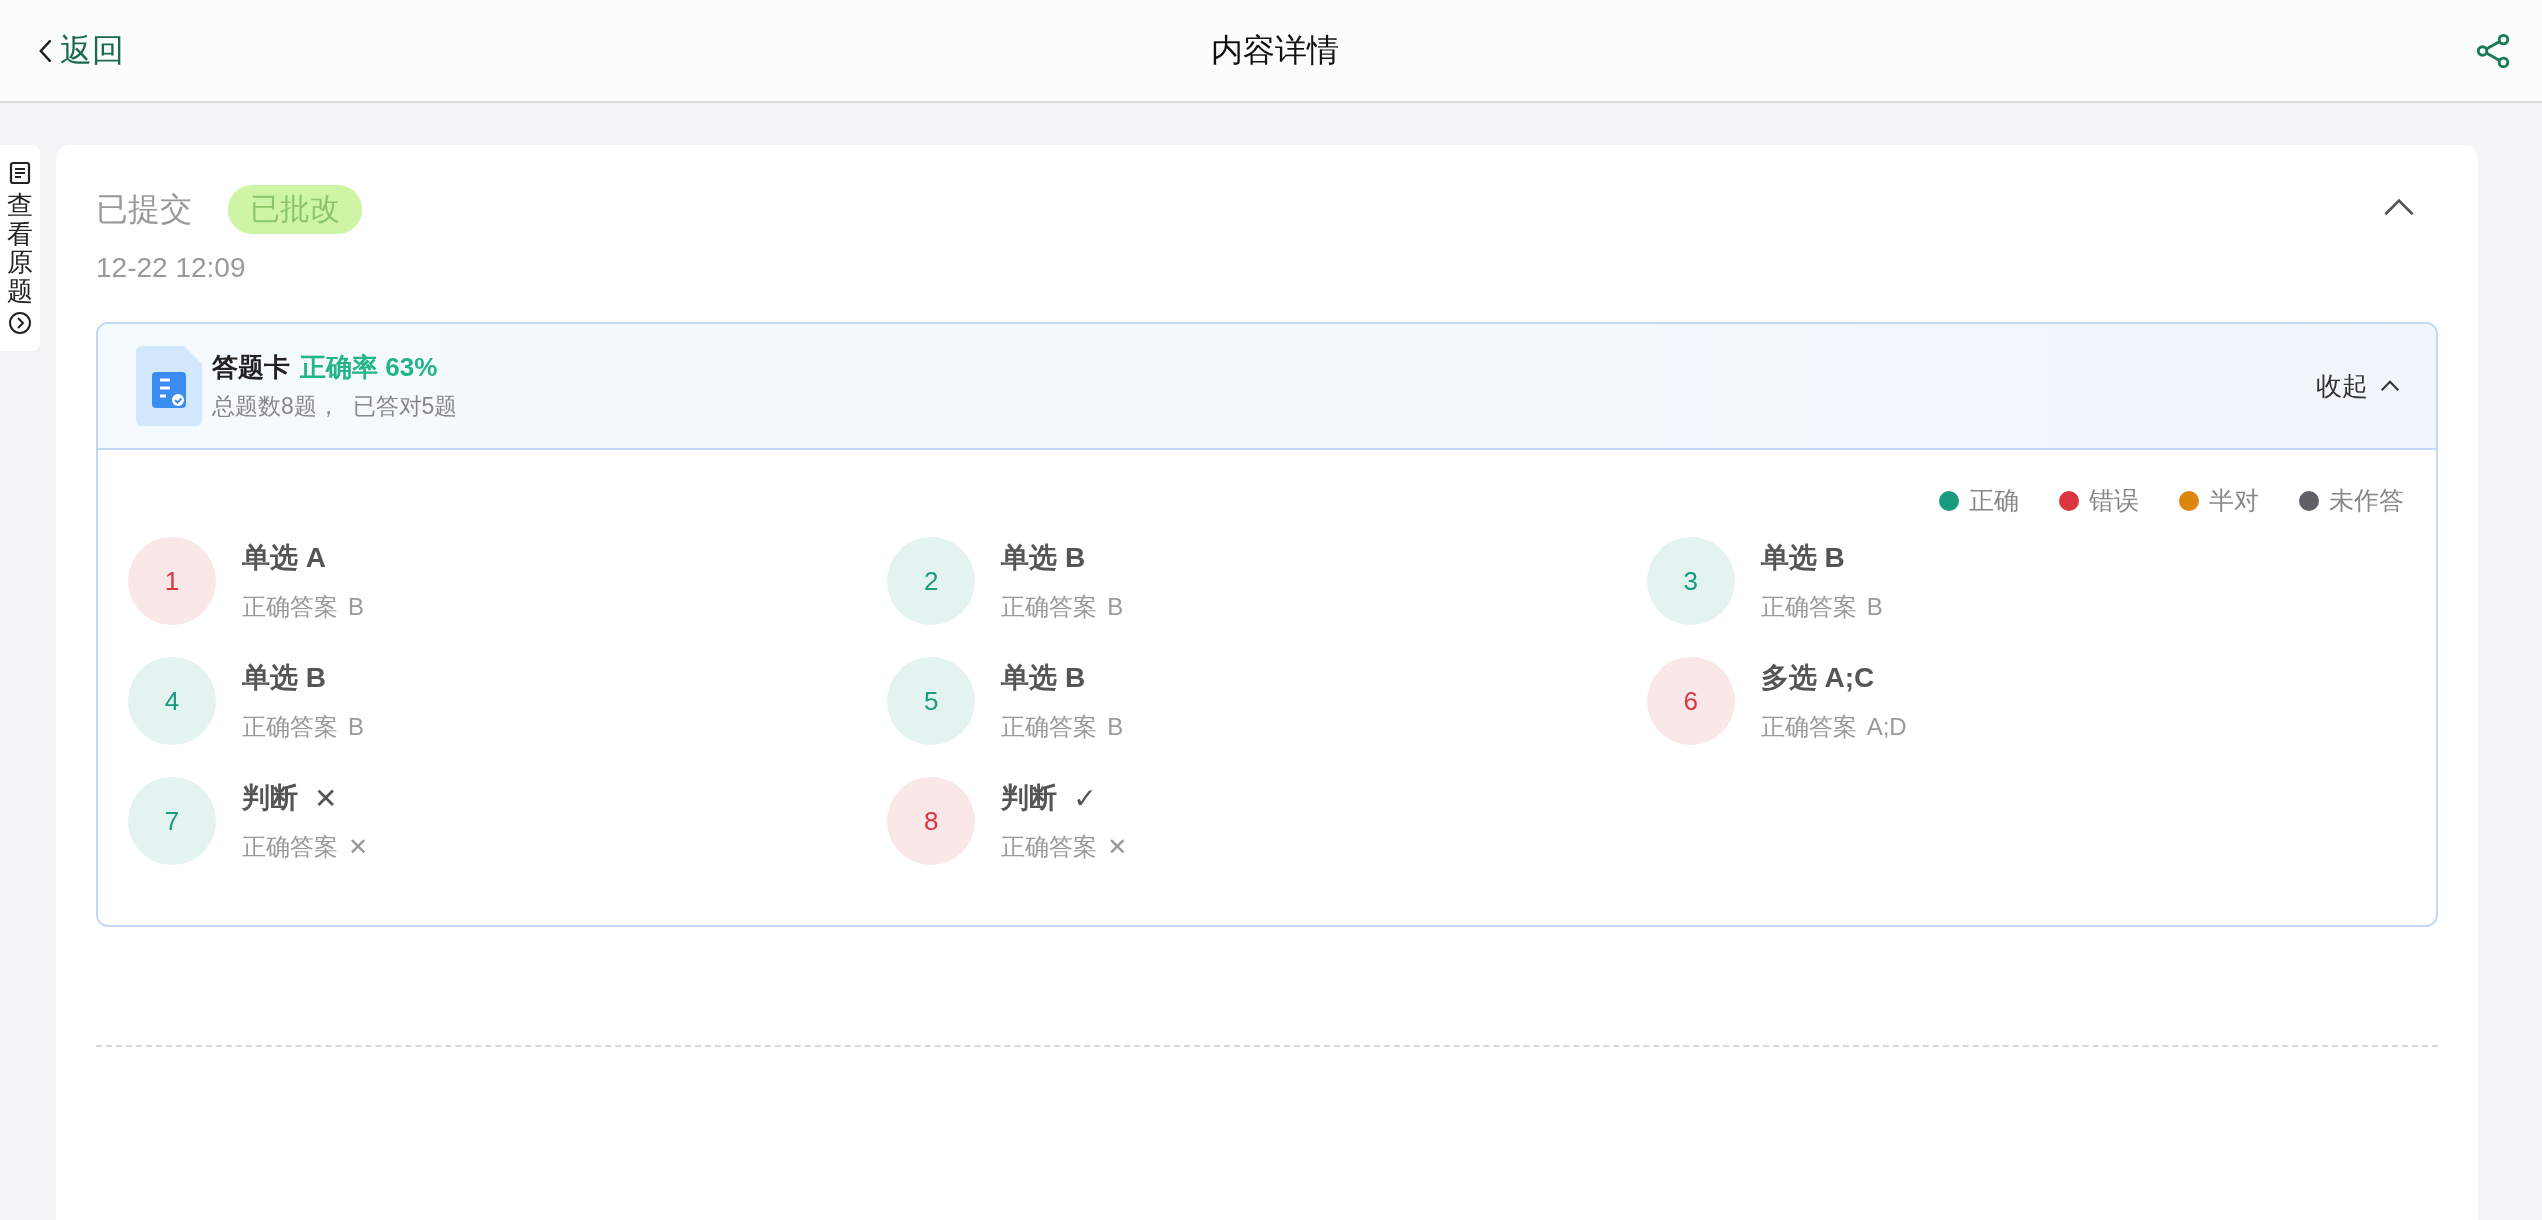 This screenshot has width=2542, height=1220. I want to click on student-answer: 单选 A, so click(284, 558).